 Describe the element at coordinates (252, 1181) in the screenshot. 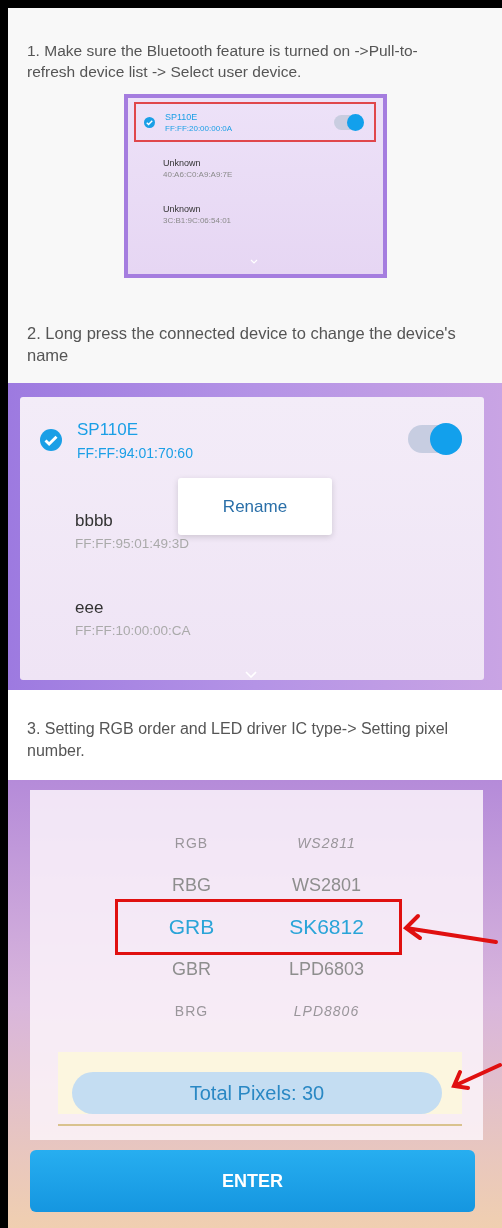

I see `enter-button: ENTER` at that location.